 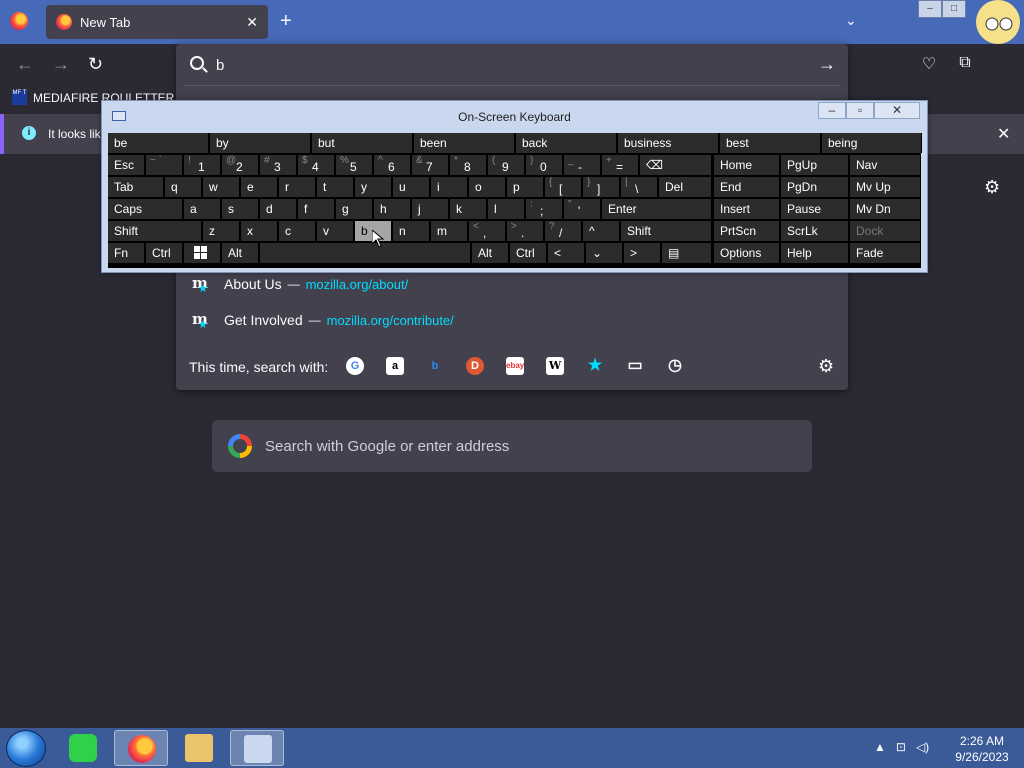 I want to click on taskbar-on-screen-keyboard, so click(x=257, y=748).